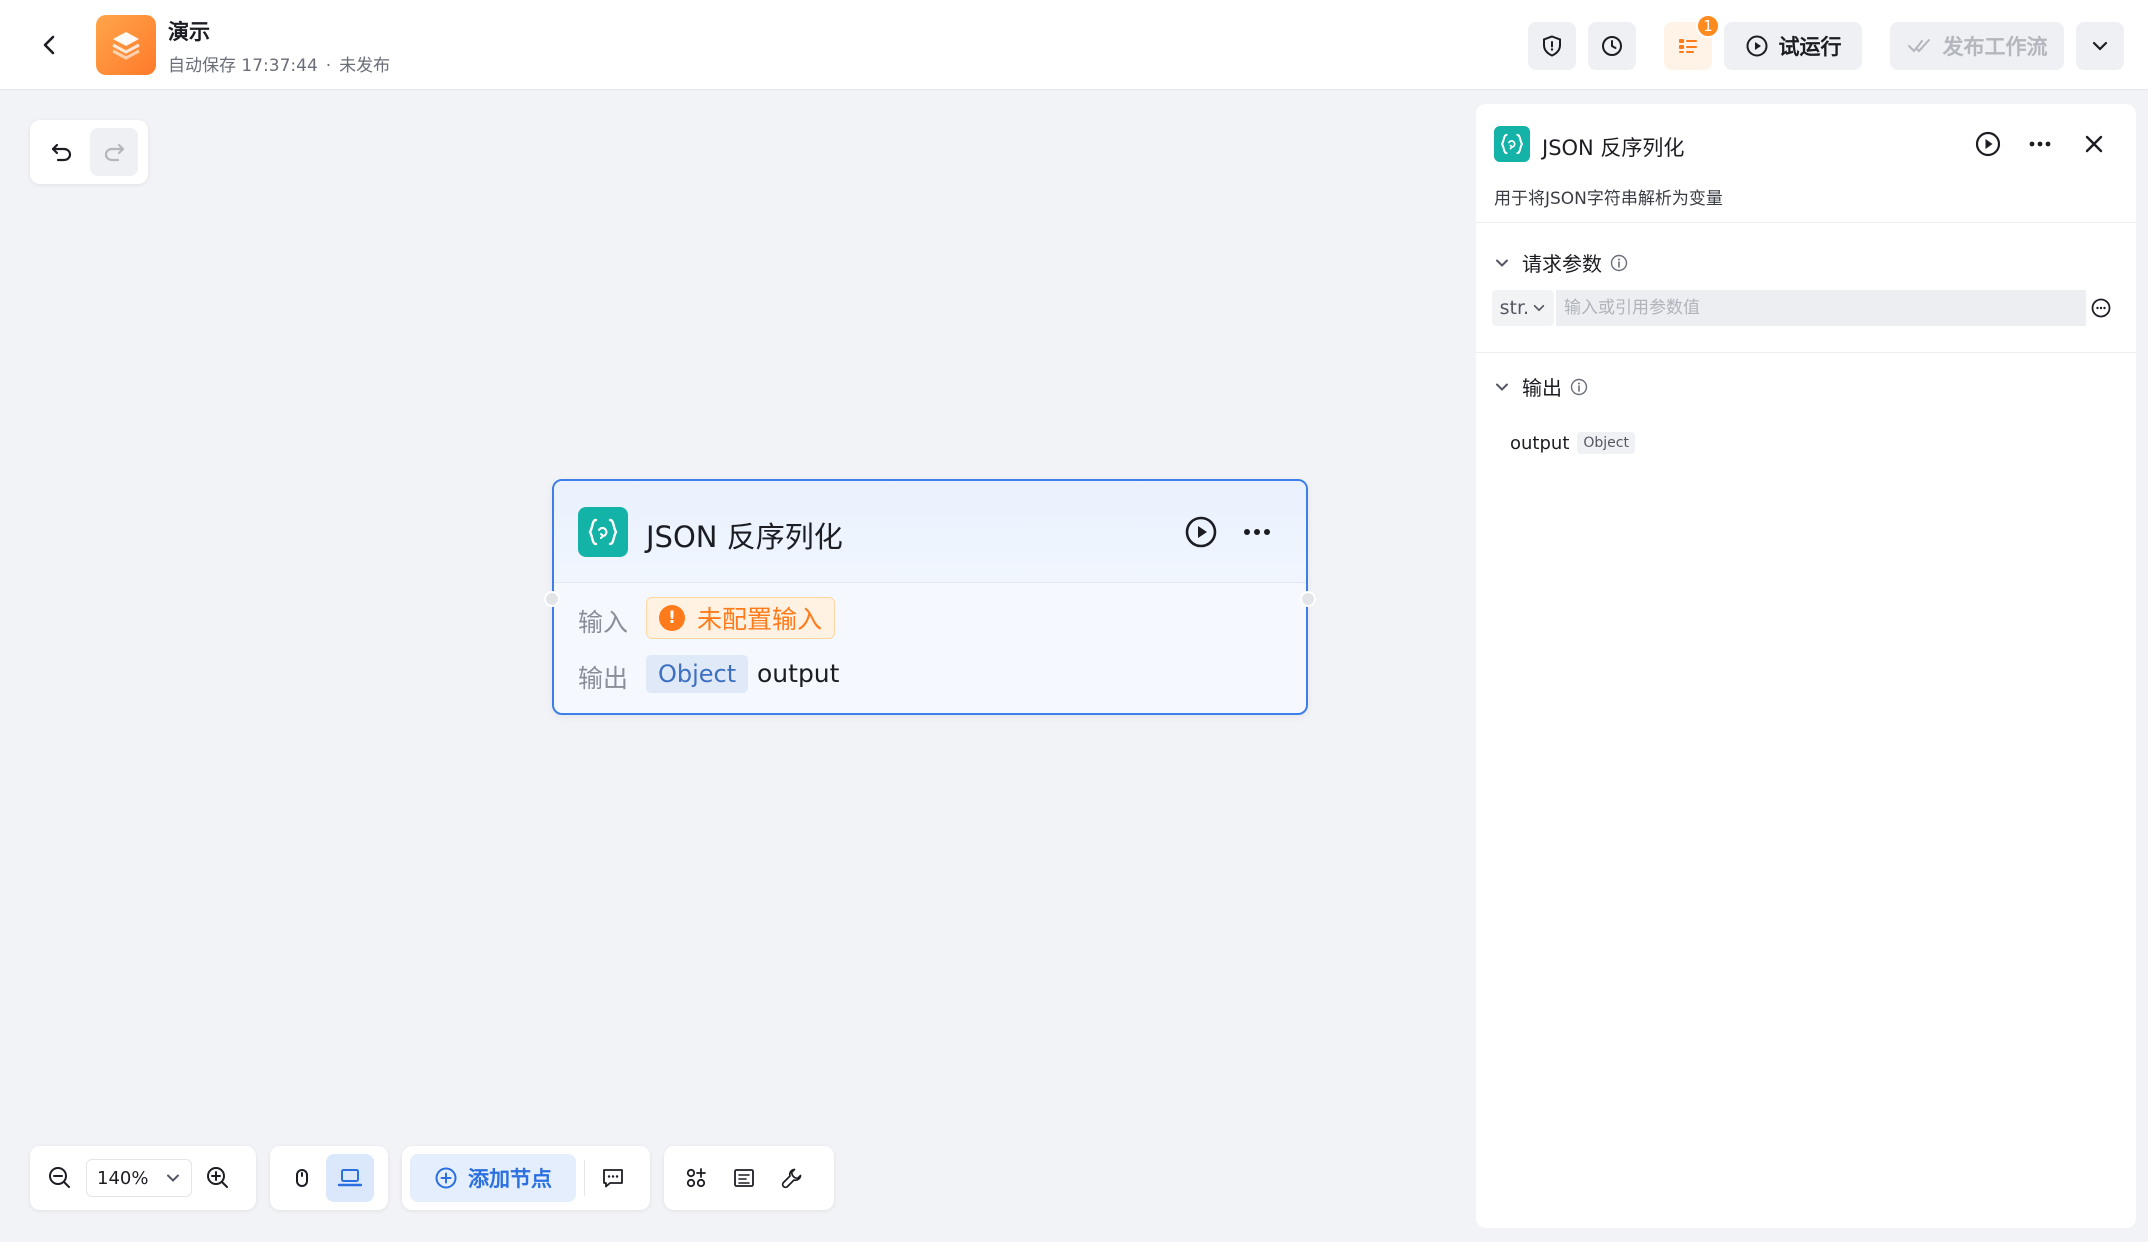  I want to click on panel-description: 用于将JSON字符串解析为变量, so click(1608, 199).